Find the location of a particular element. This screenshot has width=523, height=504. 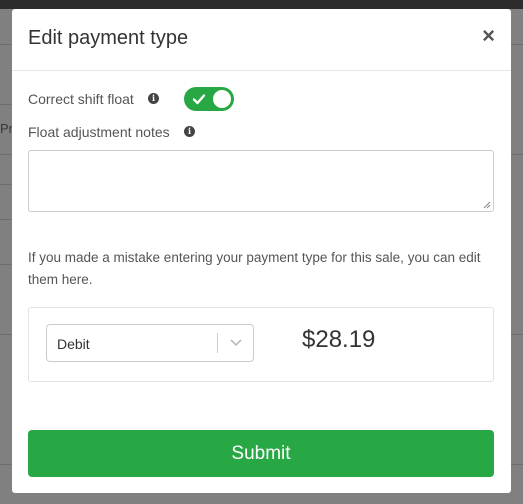

correct-shift-float-label: Correct shift float is located at coordinates (81, 99).